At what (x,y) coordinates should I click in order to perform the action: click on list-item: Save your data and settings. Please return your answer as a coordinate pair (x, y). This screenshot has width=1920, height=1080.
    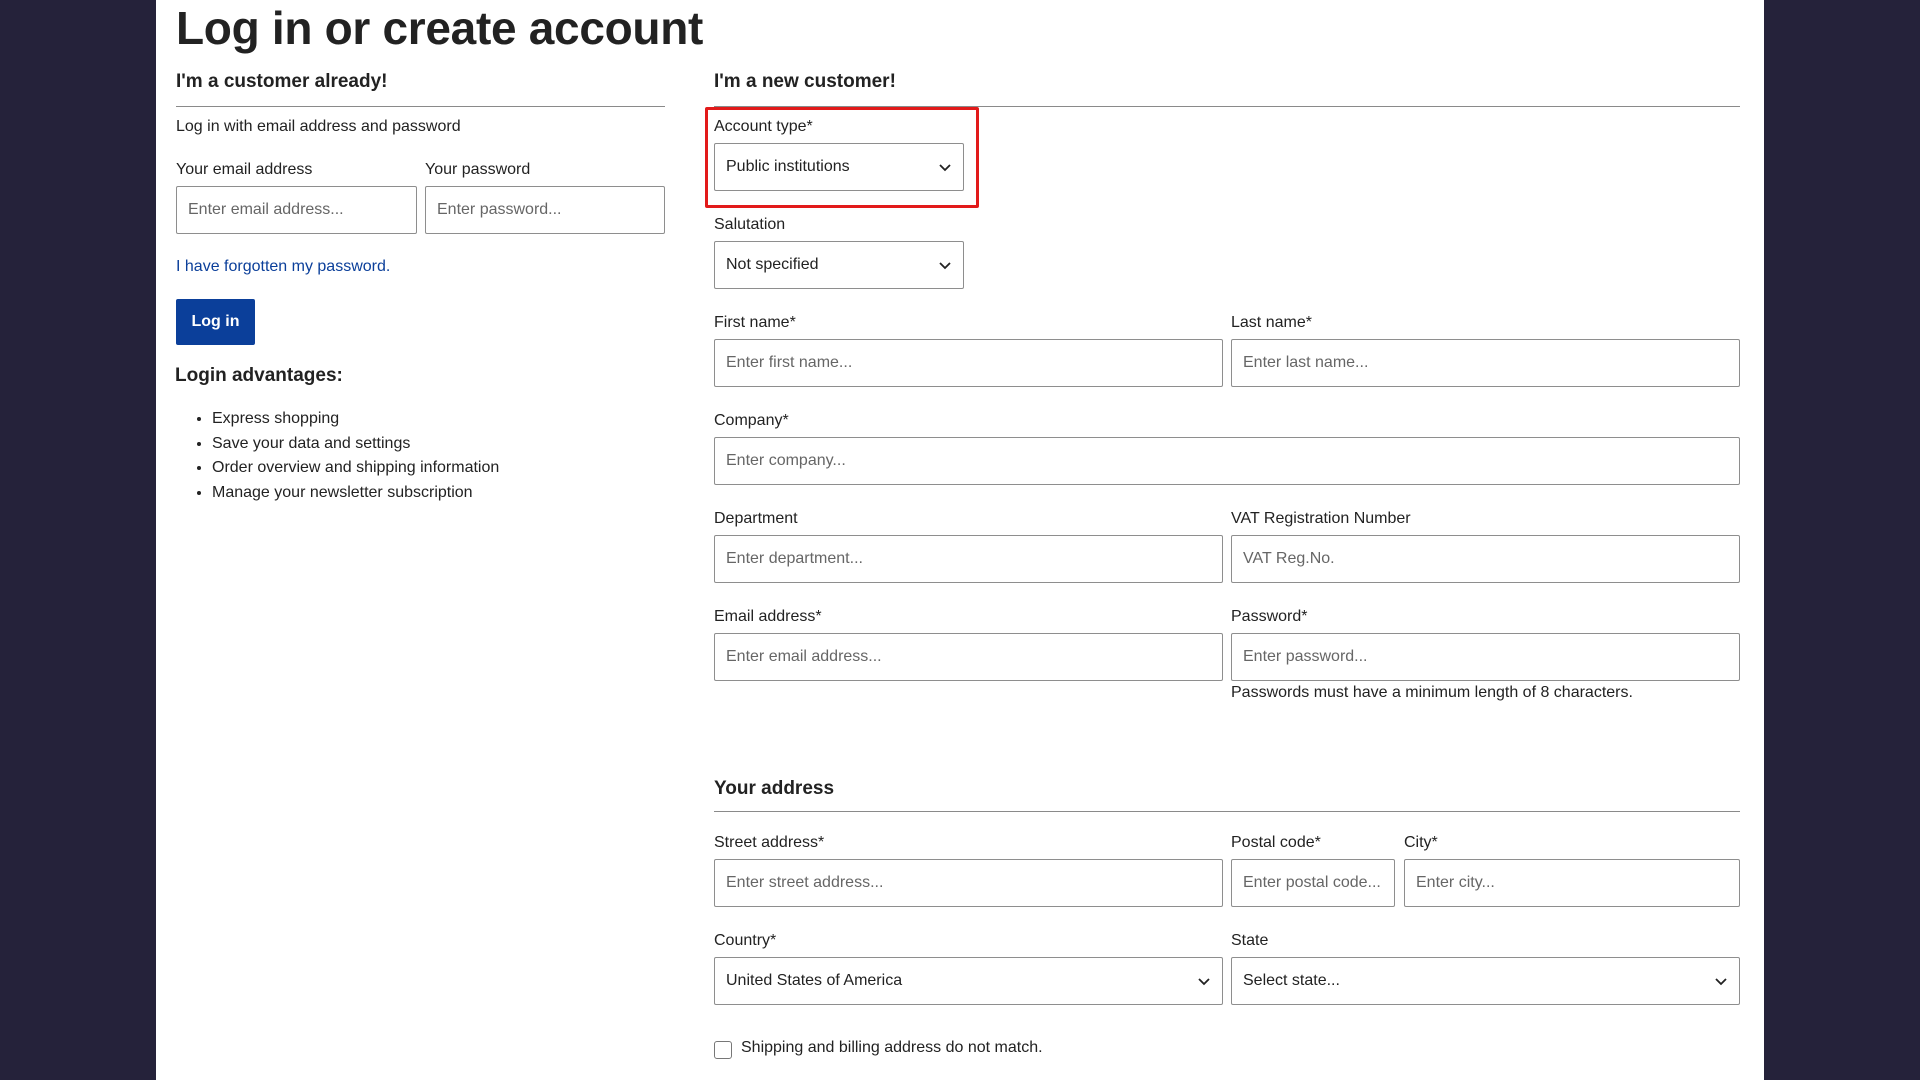
    Looking at the image, I should click on (355, 444).